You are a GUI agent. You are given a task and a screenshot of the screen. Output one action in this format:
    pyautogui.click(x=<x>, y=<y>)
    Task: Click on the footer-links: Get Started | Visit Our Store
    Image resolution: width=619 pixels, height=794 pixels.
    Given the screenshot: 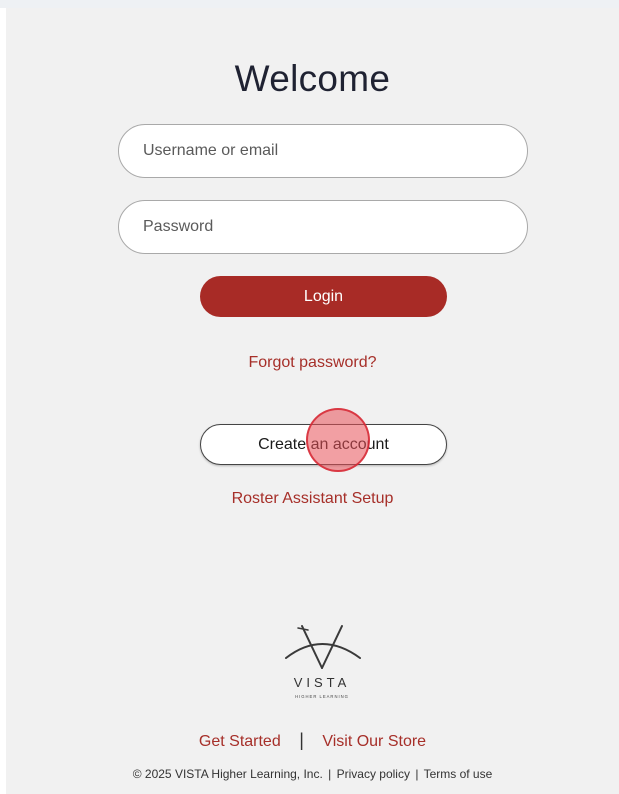 What is the action you would take?
    pyautogui.click(x=312, y=740)
    